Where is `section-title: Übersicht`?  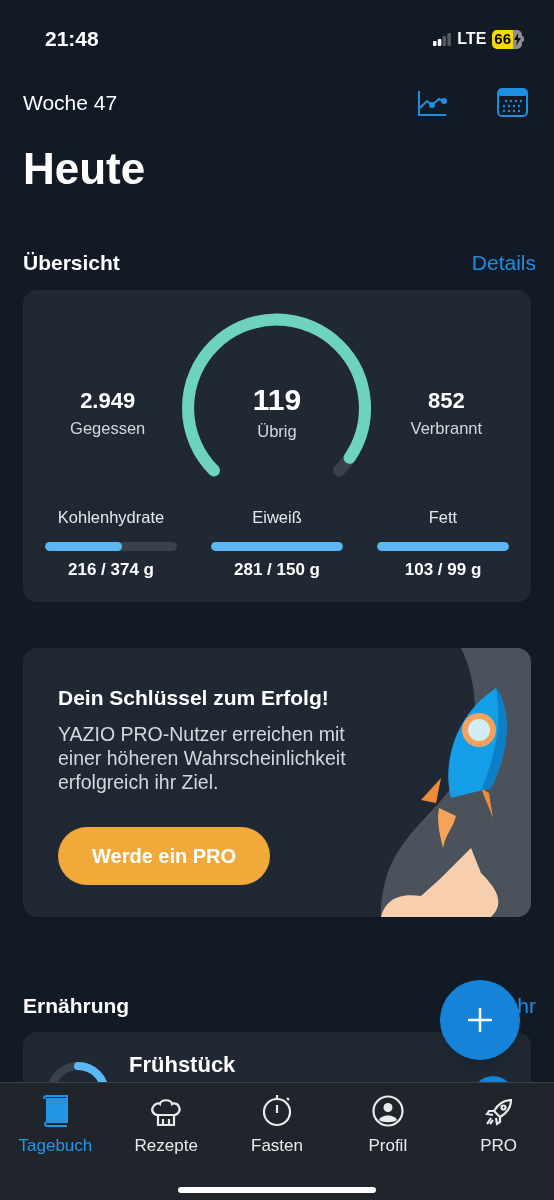 section-title: Übersicht is located at coordinates (71, 262).